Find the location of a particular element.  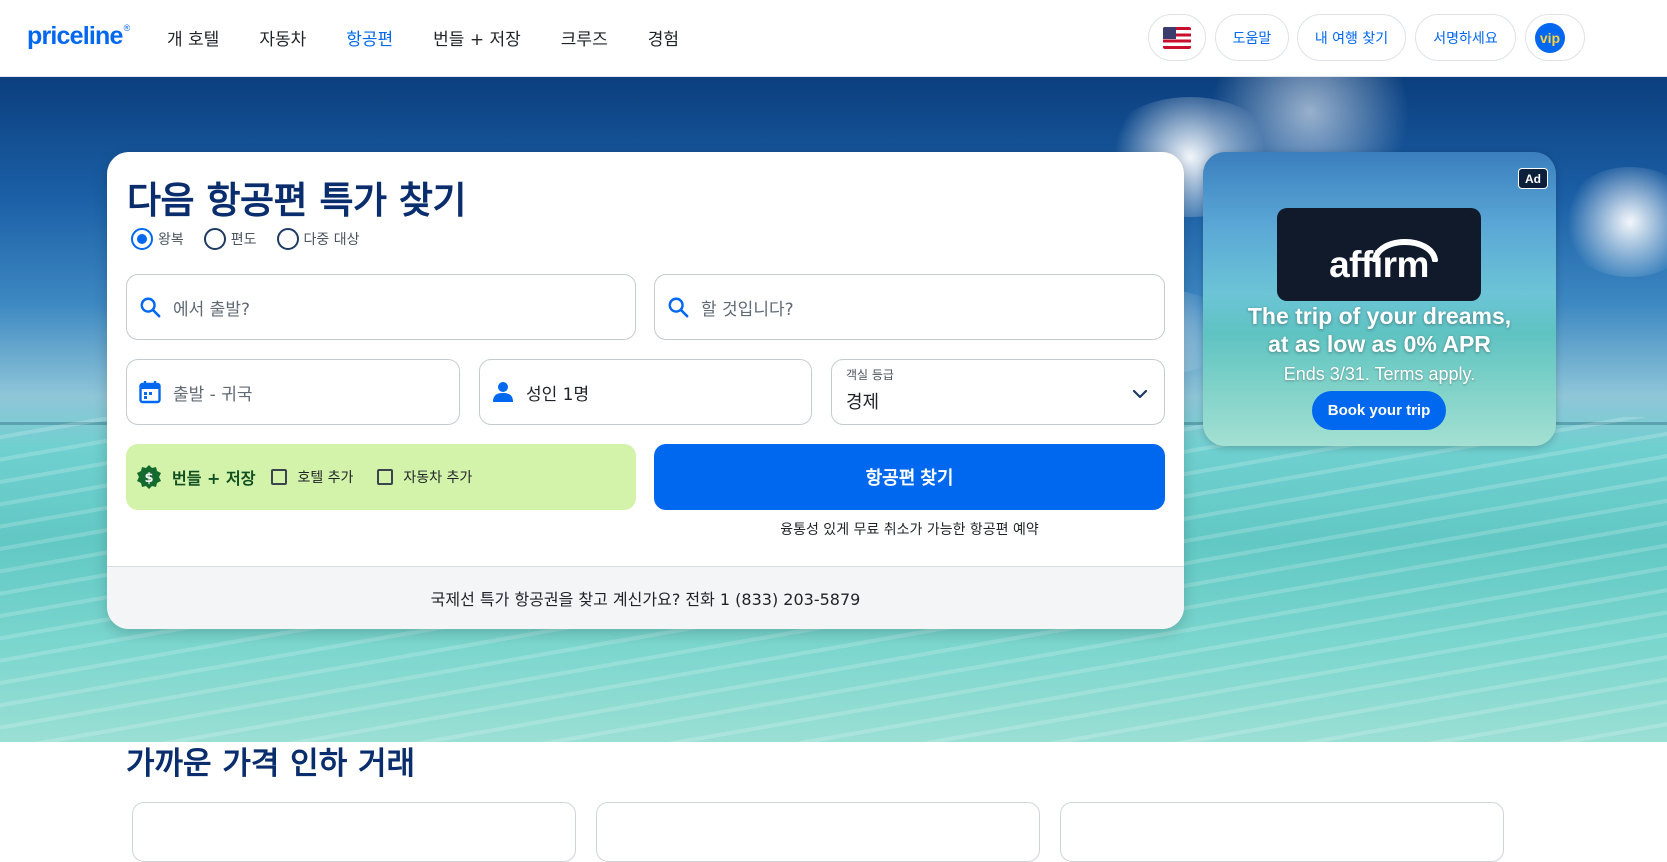

book-trip-button: Book your trip is located at coordinates (1379, 410).